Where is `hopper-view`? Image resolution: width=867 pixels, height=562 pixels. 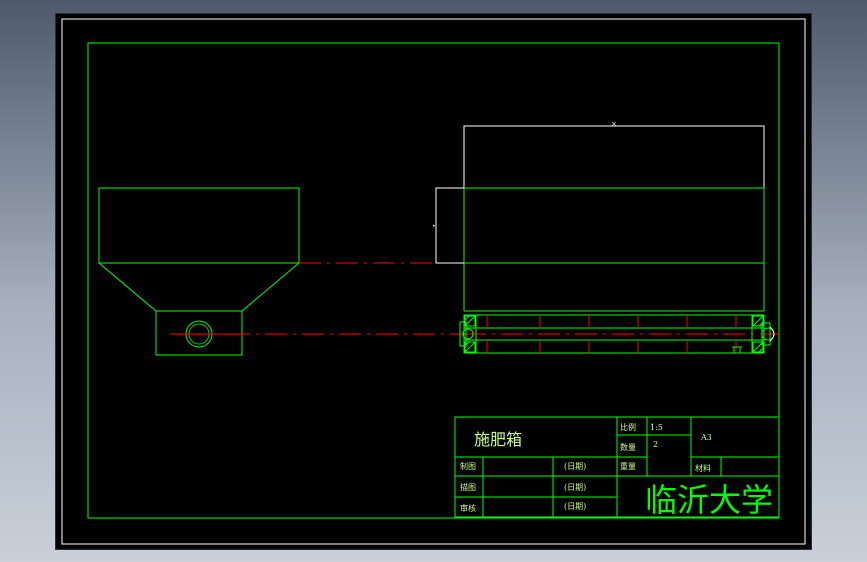 hopper-view is located at coordinates (199, 271).